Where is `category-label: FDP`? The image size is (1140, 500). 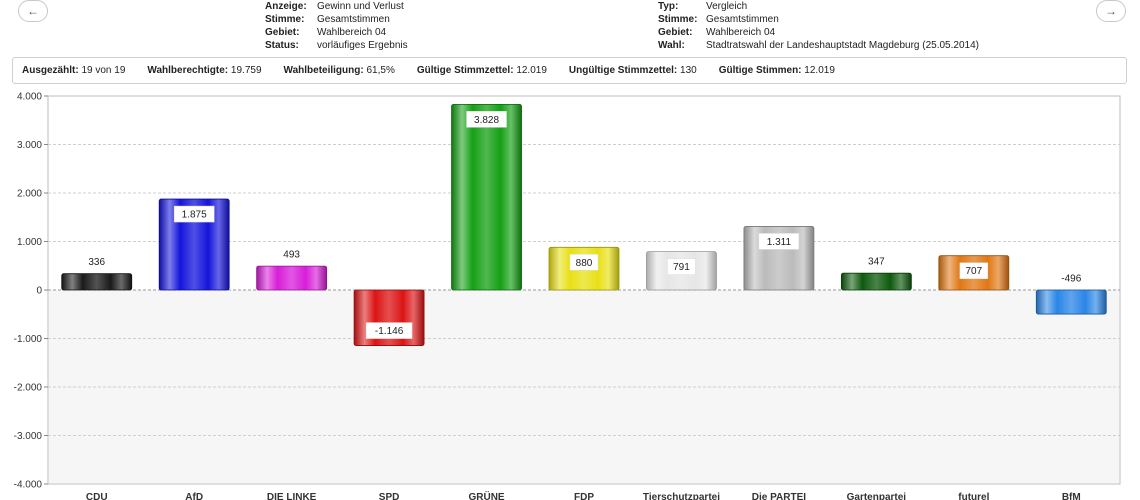 category-label: FDP is located at coordinates (584, 496).